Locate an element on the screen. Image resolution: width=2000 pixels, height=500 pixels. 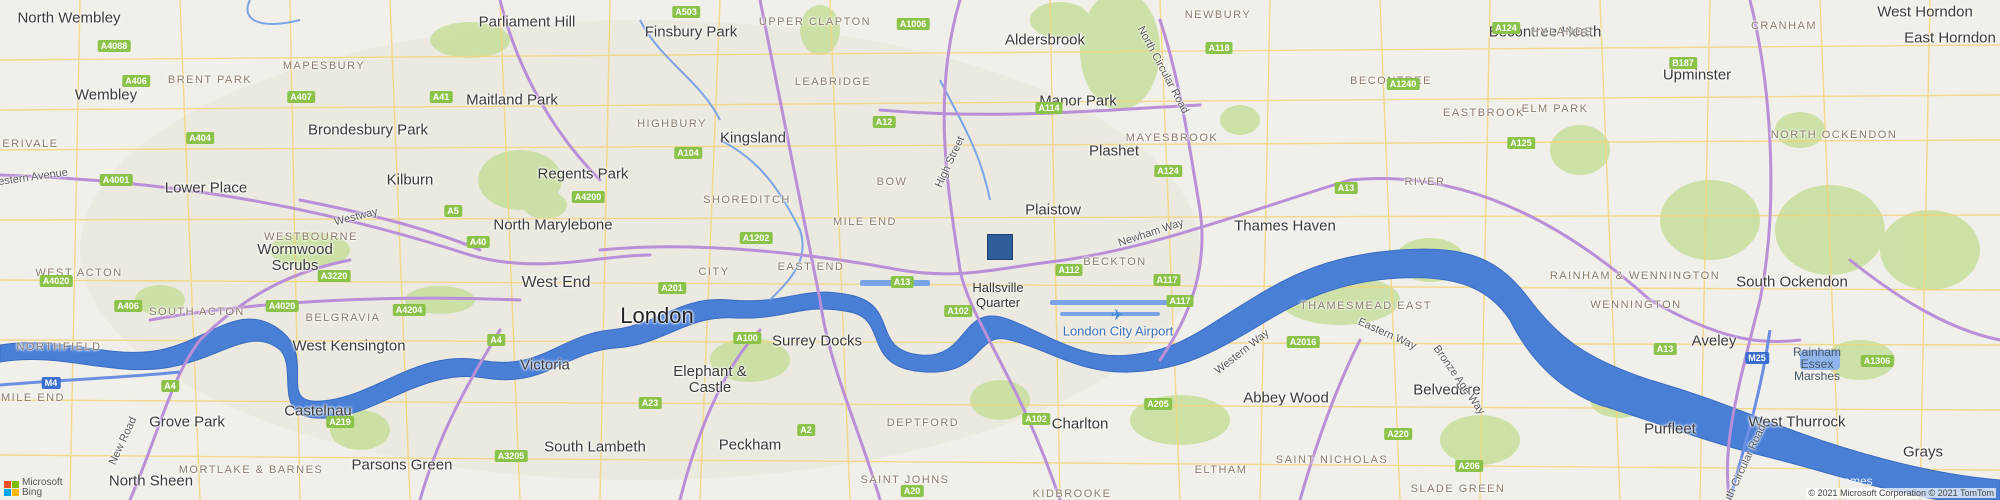
place-label: Plashet is located at coordinates (1114, 151).